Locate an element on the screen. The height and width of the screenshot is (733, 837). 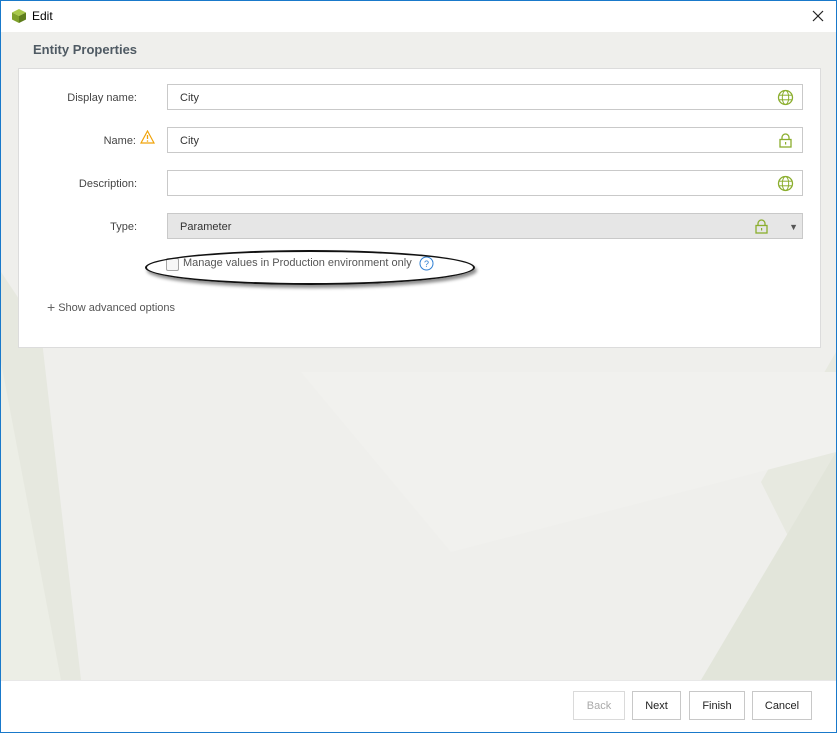
type-select: Parameter ▼ is located at coordinates (485, 226).